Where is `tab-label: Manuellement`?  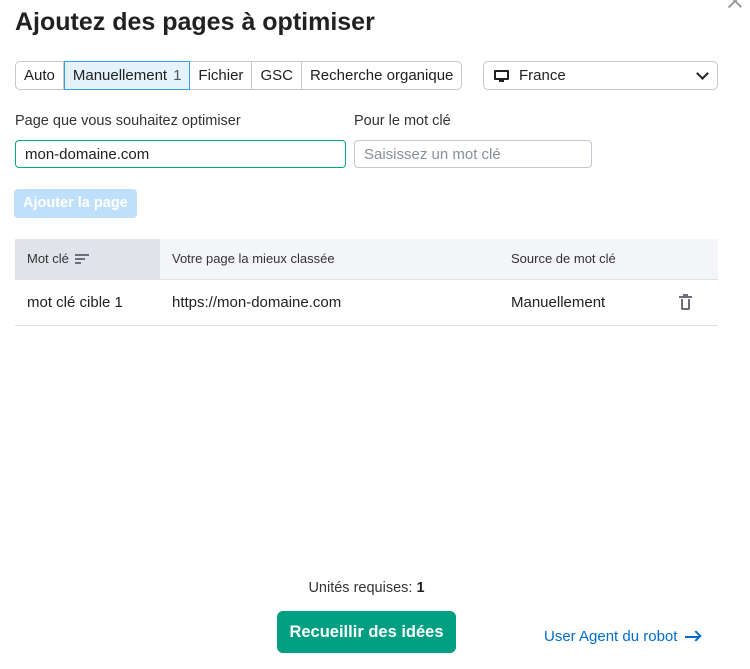 tab-label: Manuellement is located at coordinates (120, 75).